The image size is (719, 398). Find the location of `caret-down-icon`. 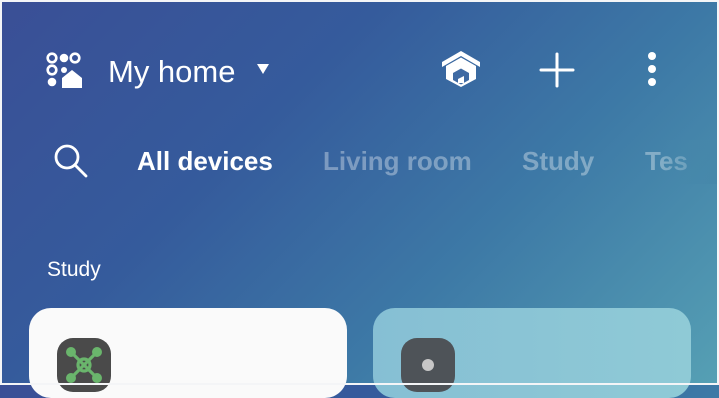

caret-down-icon is located at coordinates (263, 69).